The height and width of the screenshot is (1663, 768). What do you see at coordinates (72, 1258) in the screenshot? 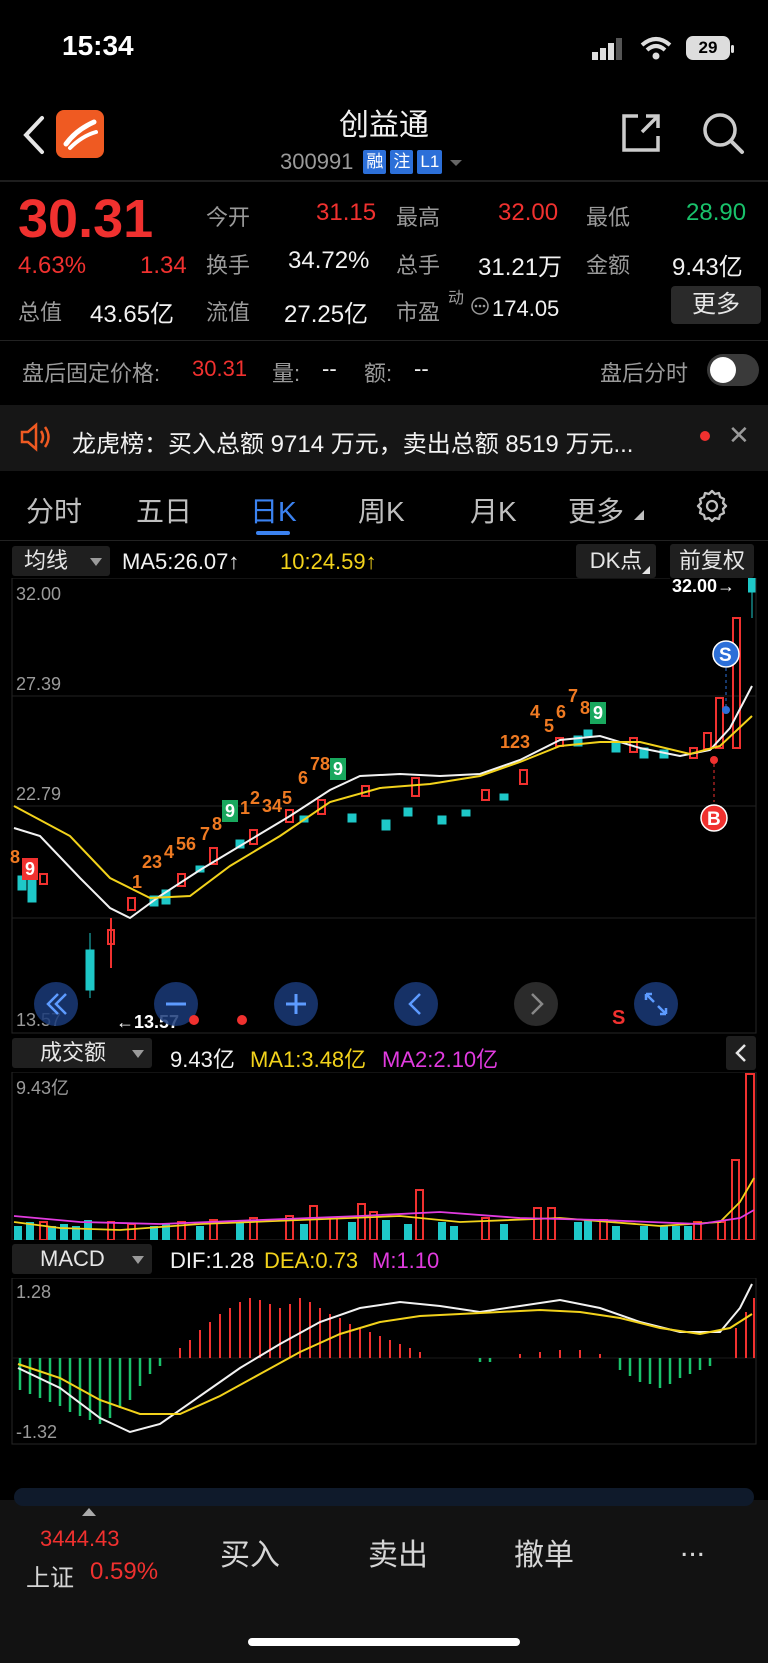
I see `macd-indicator-label: MACD` at bounding box center [72, 1258].